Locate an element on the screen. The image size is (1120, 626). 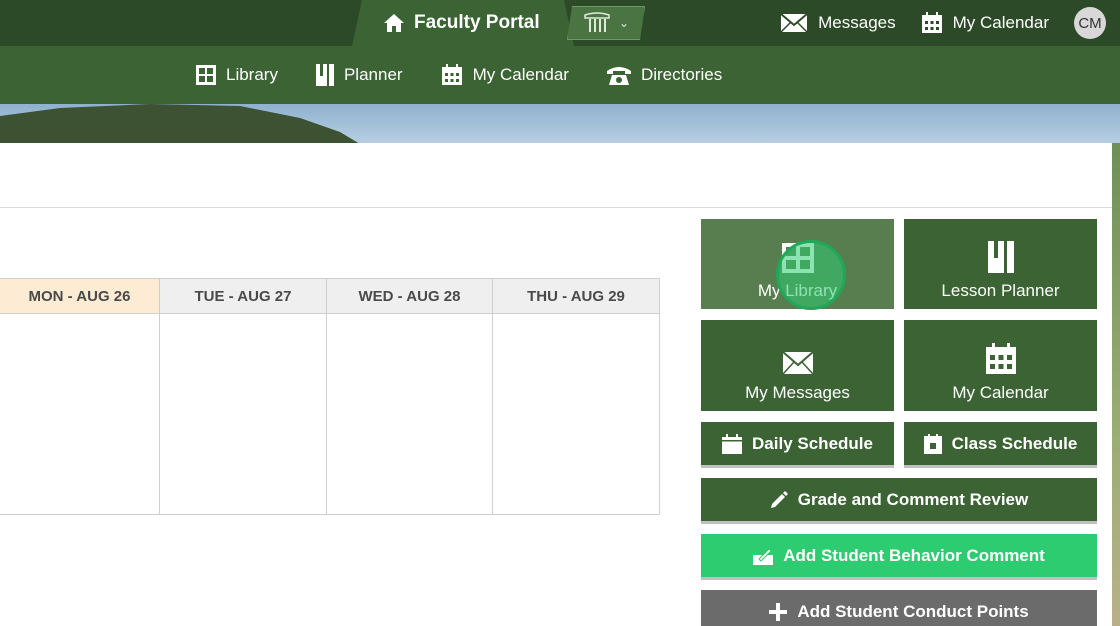
top-calendar-link: My Calendar is located at coordinates (985, 23).